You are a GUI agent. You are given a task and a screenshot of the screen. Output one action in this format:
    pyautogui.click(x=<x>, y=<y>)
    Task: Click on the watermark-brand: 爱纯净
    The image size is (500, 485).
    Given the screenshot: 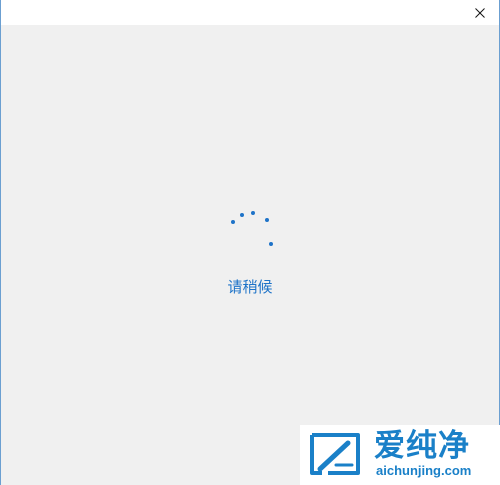 What is the action you would take?
    pyautogui.click(x=422, y=446)
    